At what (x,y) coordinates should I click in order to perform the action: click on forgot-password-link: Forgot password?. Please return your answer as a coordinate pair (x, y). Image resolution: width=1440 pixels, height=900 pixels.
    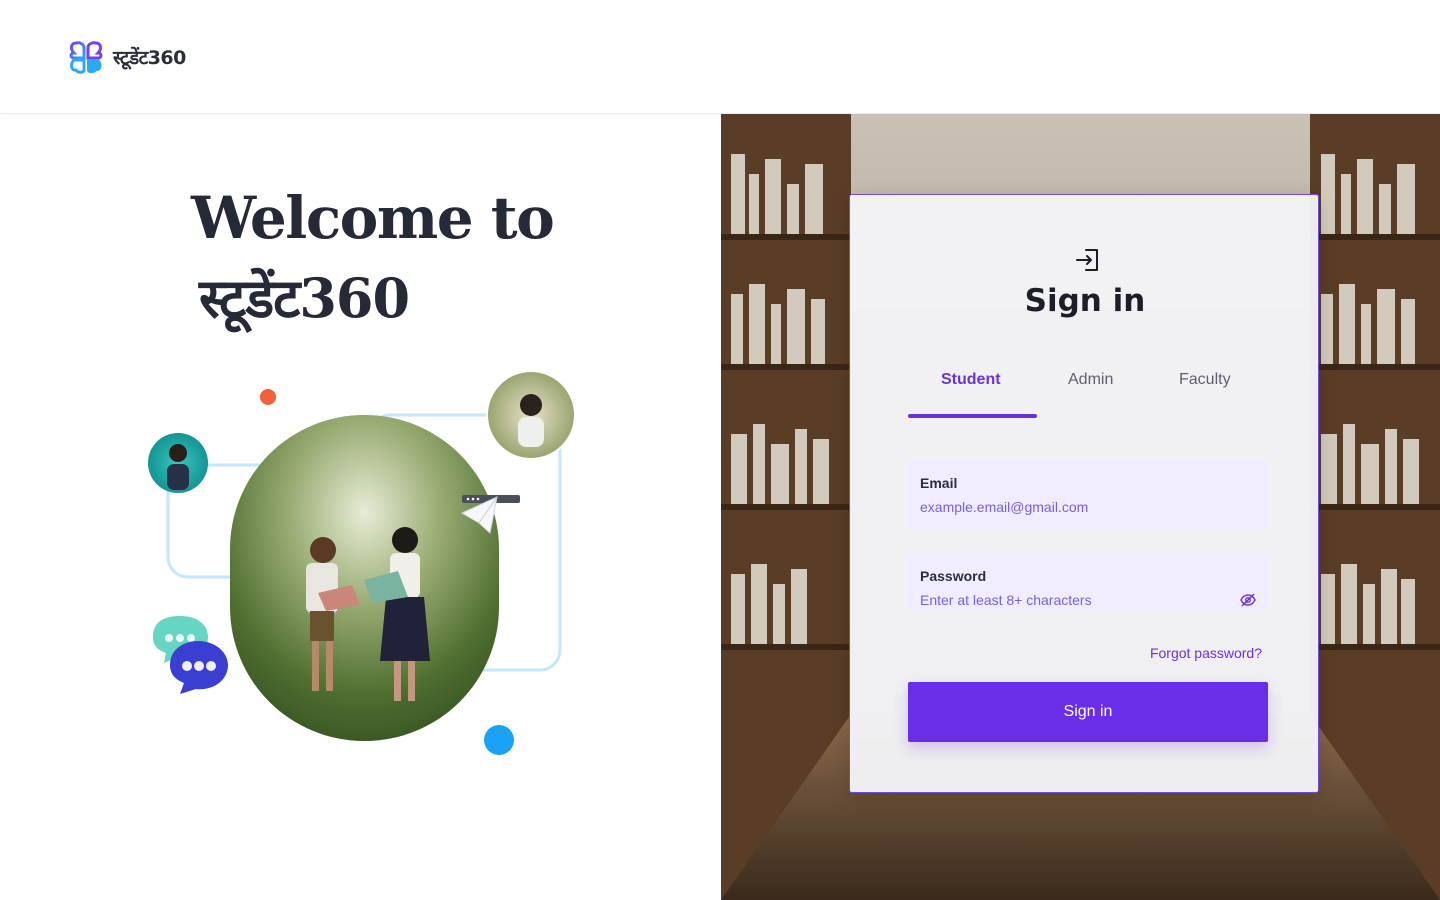
    Looking at the image, I should click on (1206, 653).